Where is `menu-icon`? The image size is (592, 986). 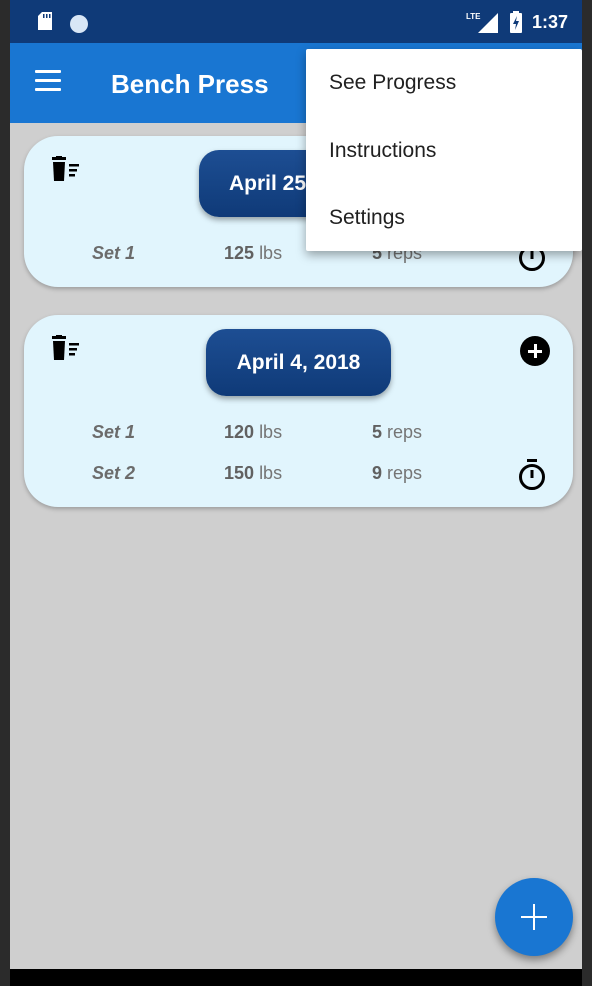
menu-icon is located at coordinates (48, 81).